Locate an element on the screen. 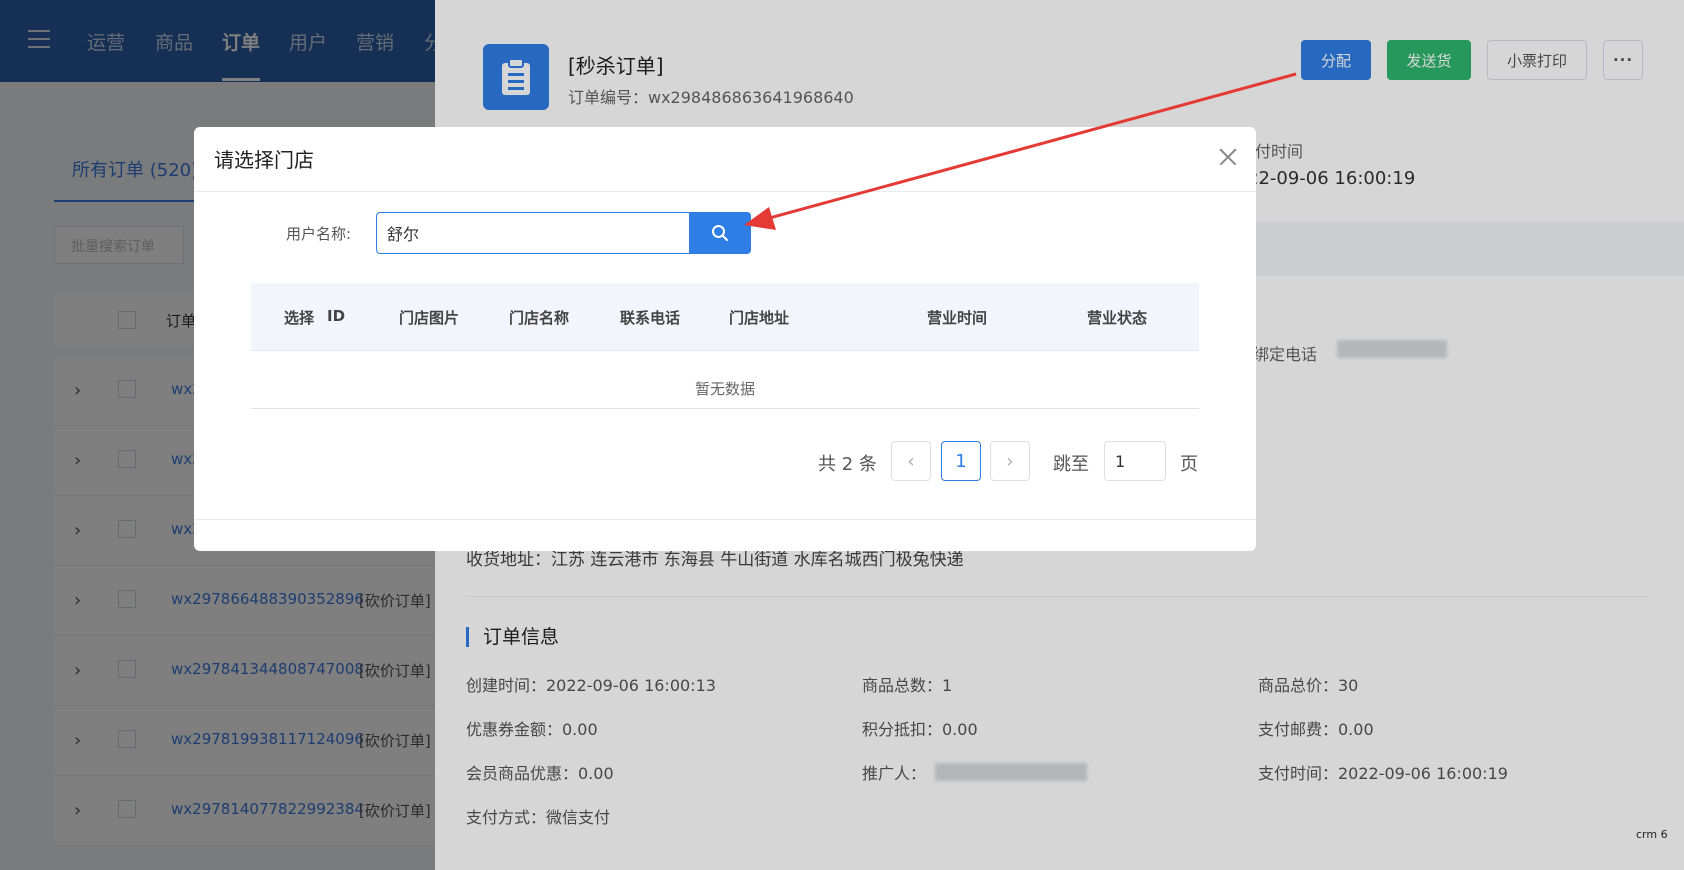 This screenshot has height=870, width=1684. watermark: crm 6 is located at coordinates (1652, 834).